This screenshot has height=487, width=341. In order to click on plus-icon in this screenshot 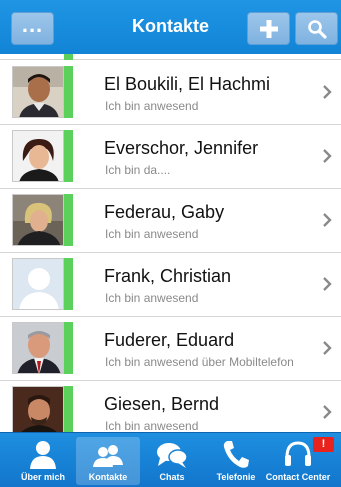, I will do `click(268, 28)`.